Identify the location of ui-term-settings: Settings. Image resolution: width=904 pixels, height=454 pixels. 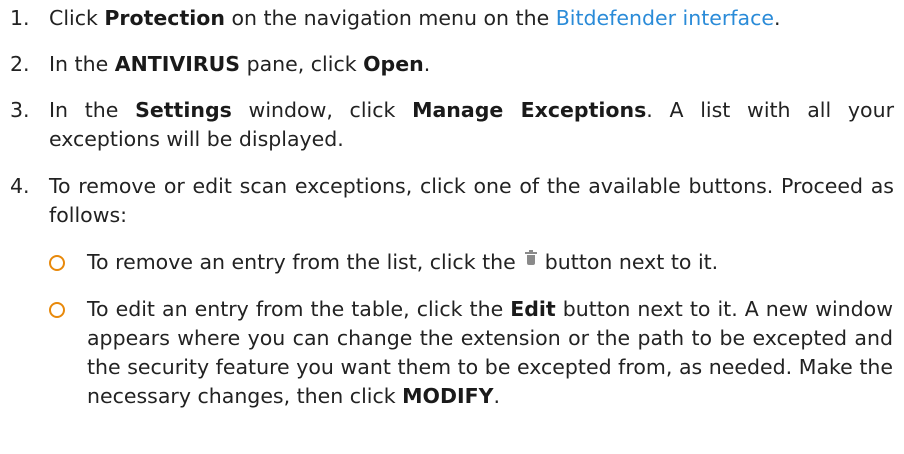
(183, 110).